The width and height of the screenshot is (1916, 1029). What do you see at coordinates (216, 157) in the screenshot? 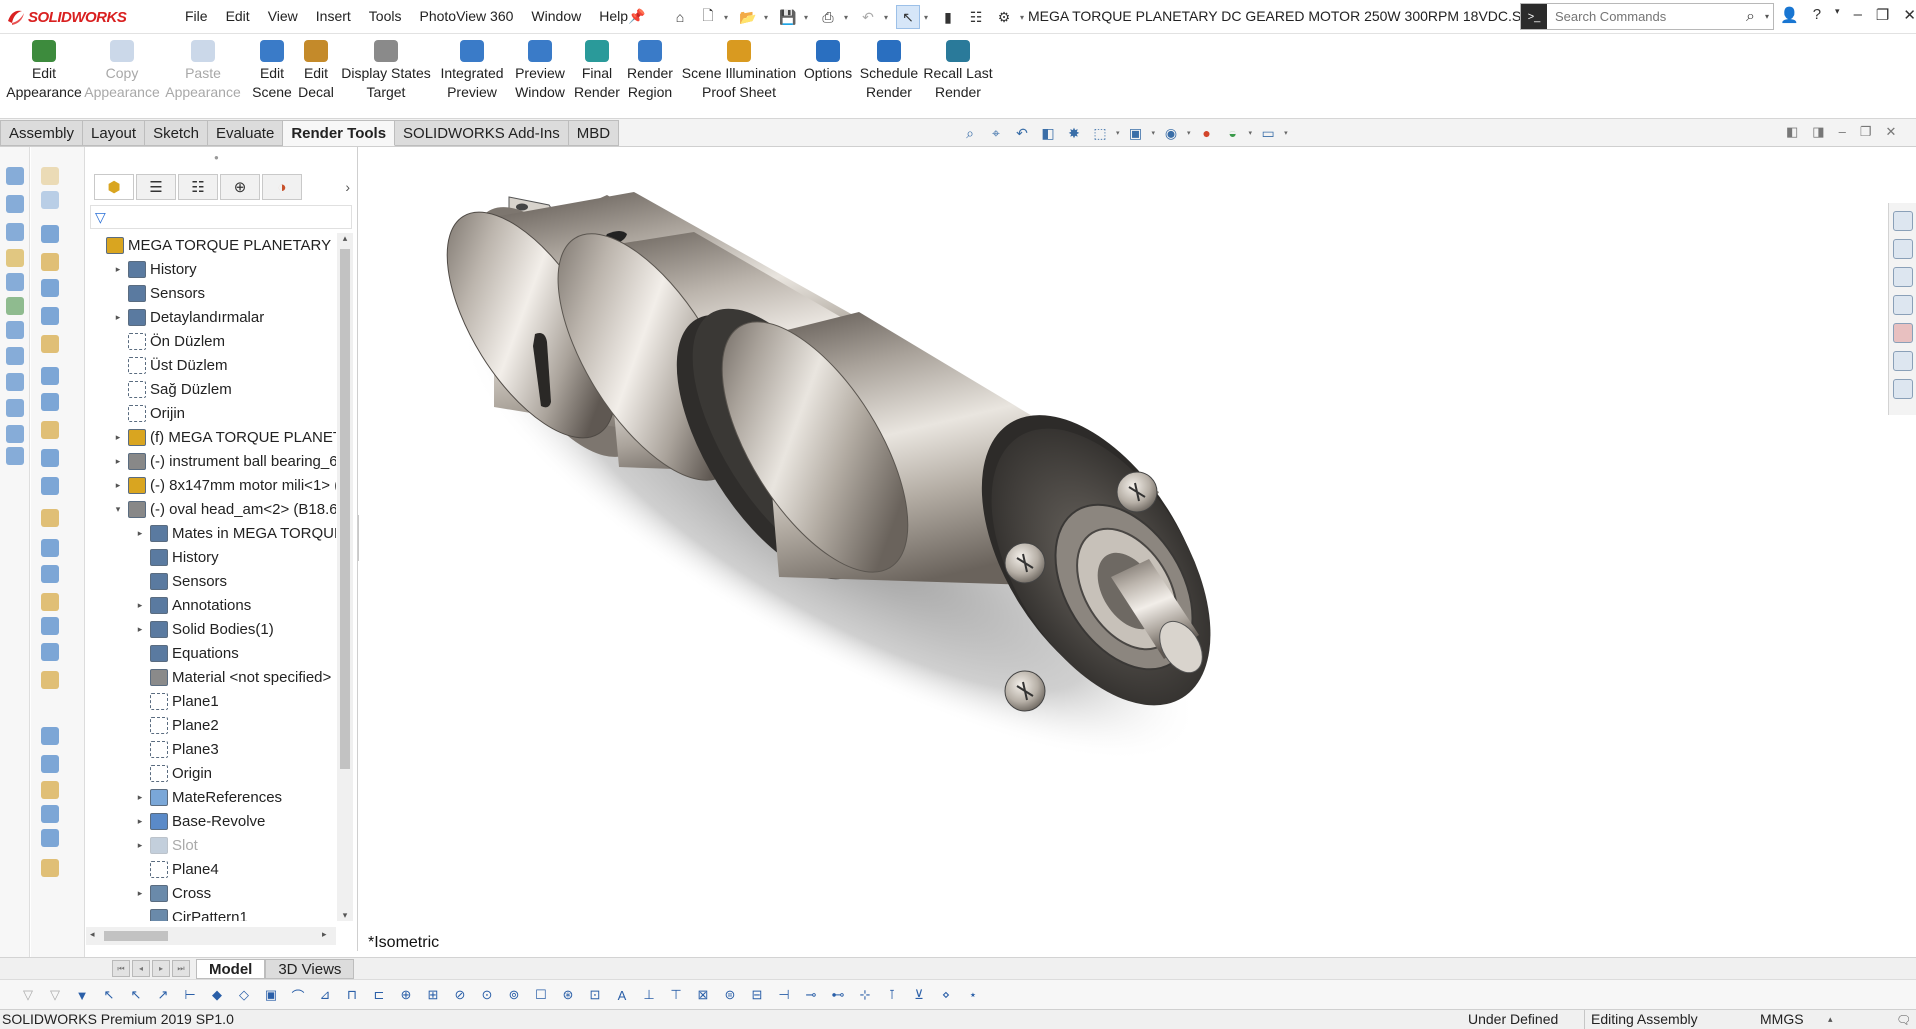
I see `panel-grip-icon: ●` at bounding box center [216, 157].